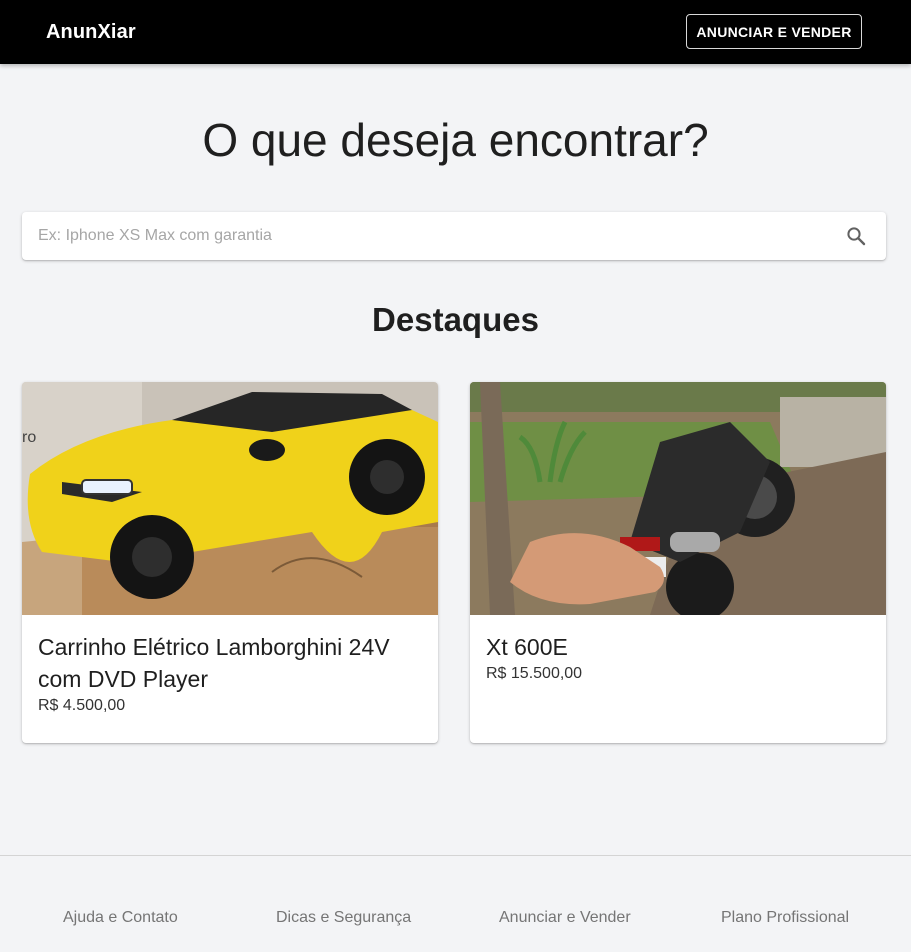  What do you see at coordinates (29, 437) in the screenshot?
I see `svg-text: ro` at bounding box center [29, 437].